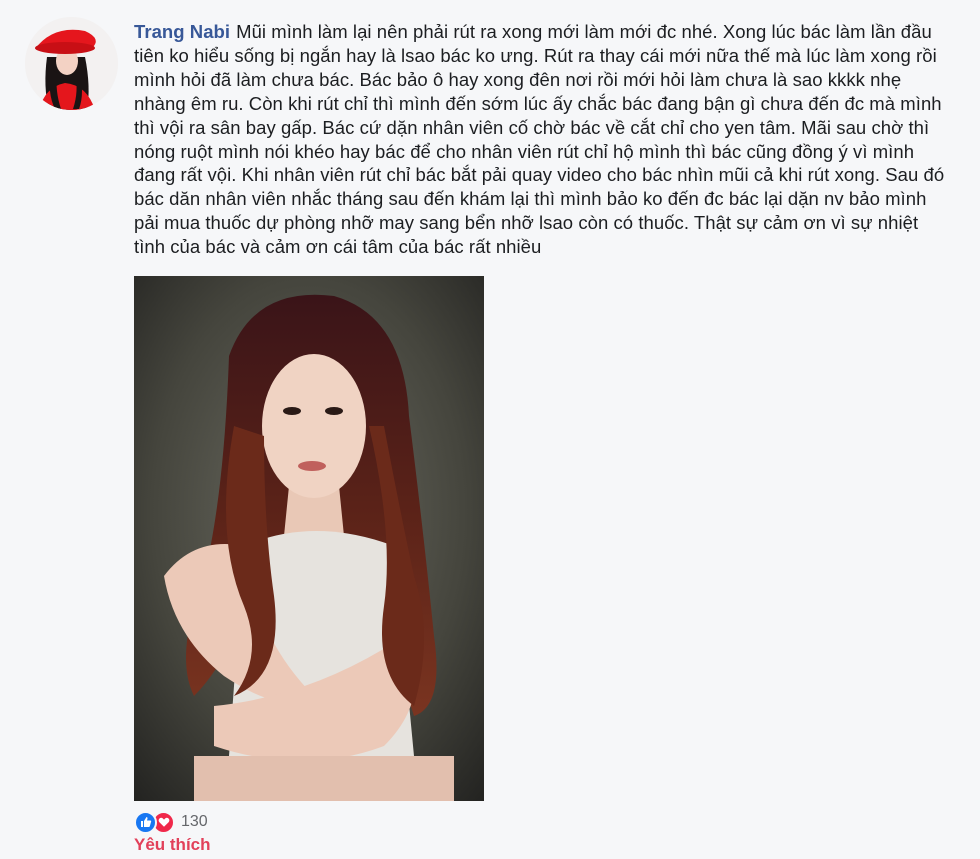  Describe the element at coordinates (171, 822) in the screenshot. I see `reaction-summary: 130` at that location.